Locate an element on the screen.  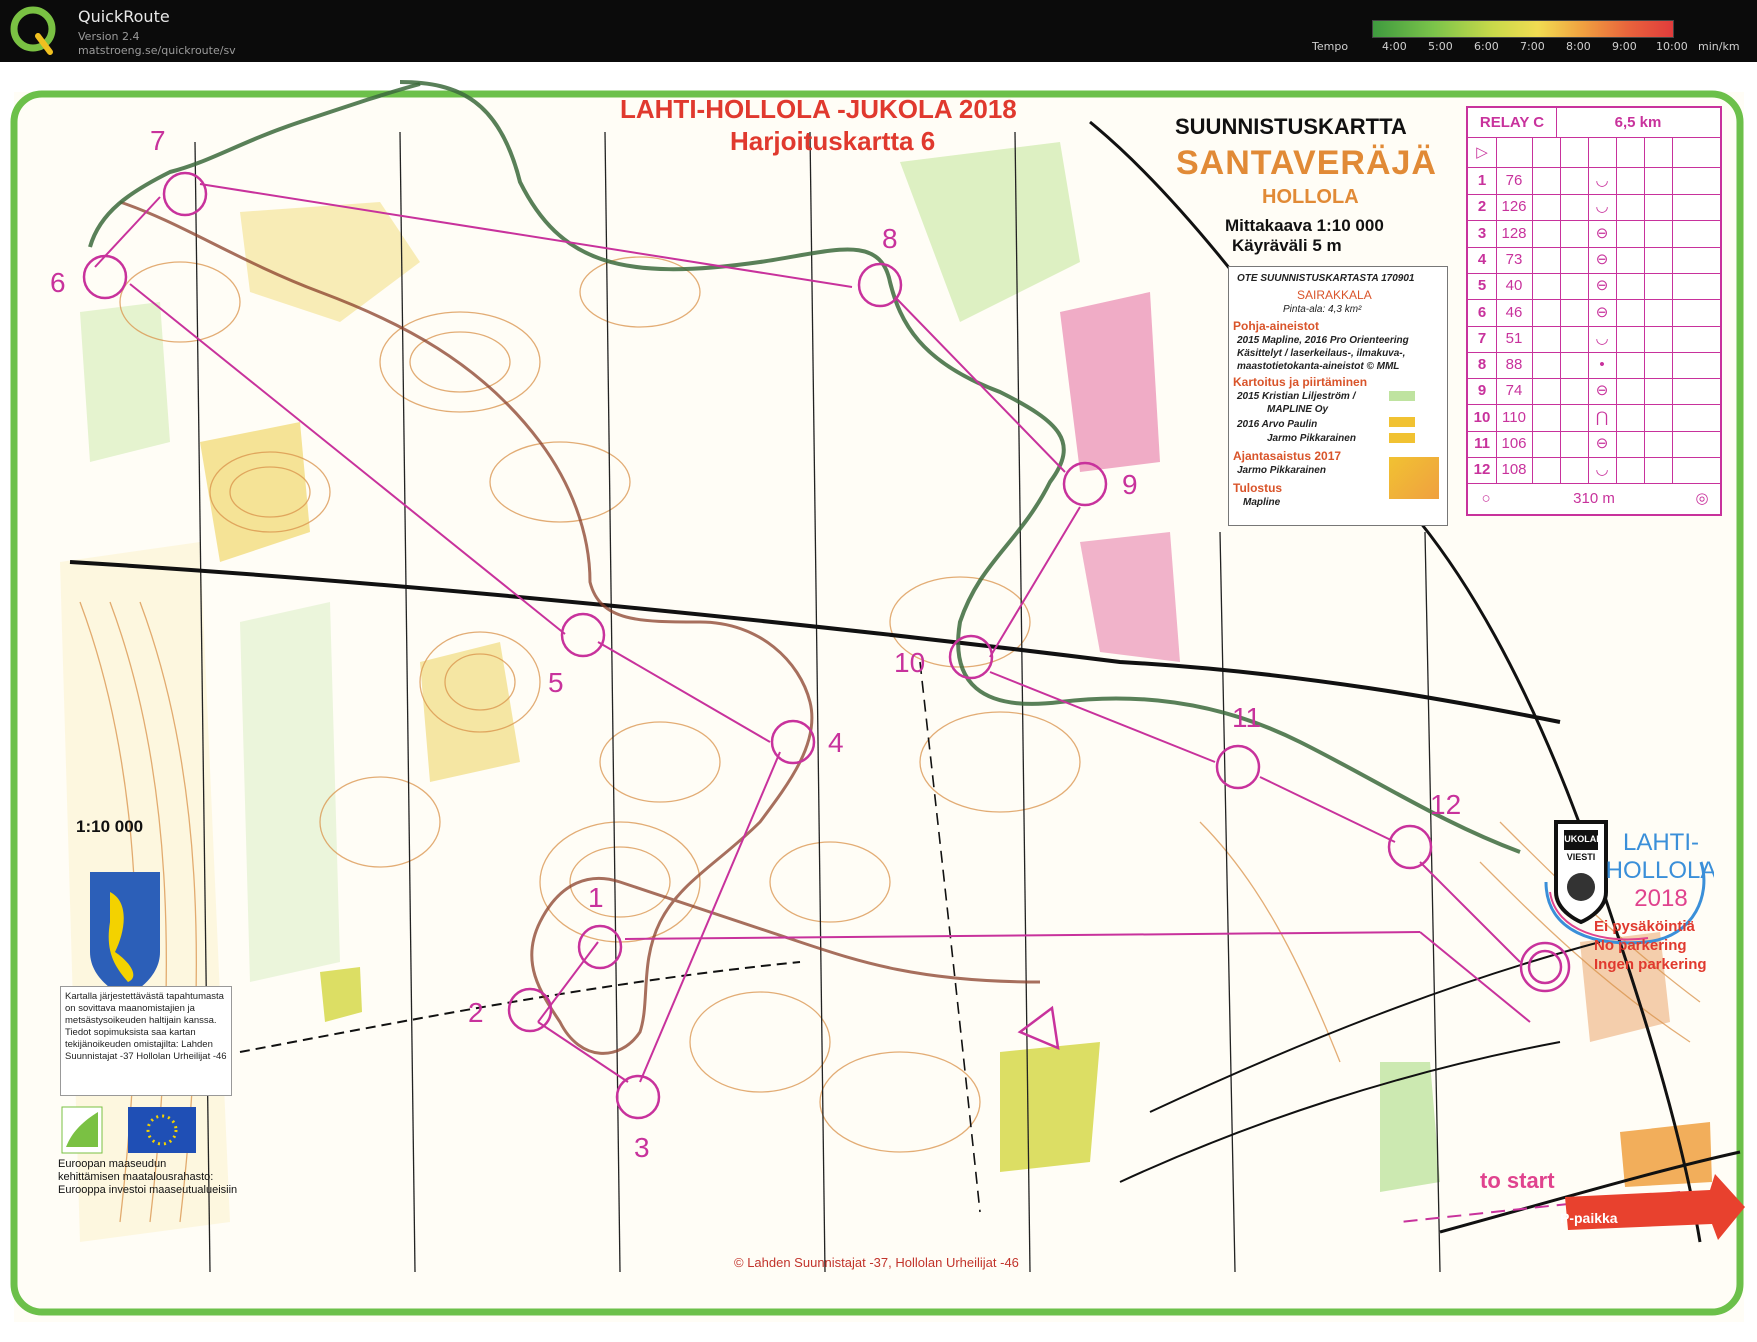
desc-control-code: 106 is located at coordinates (1514, 444).